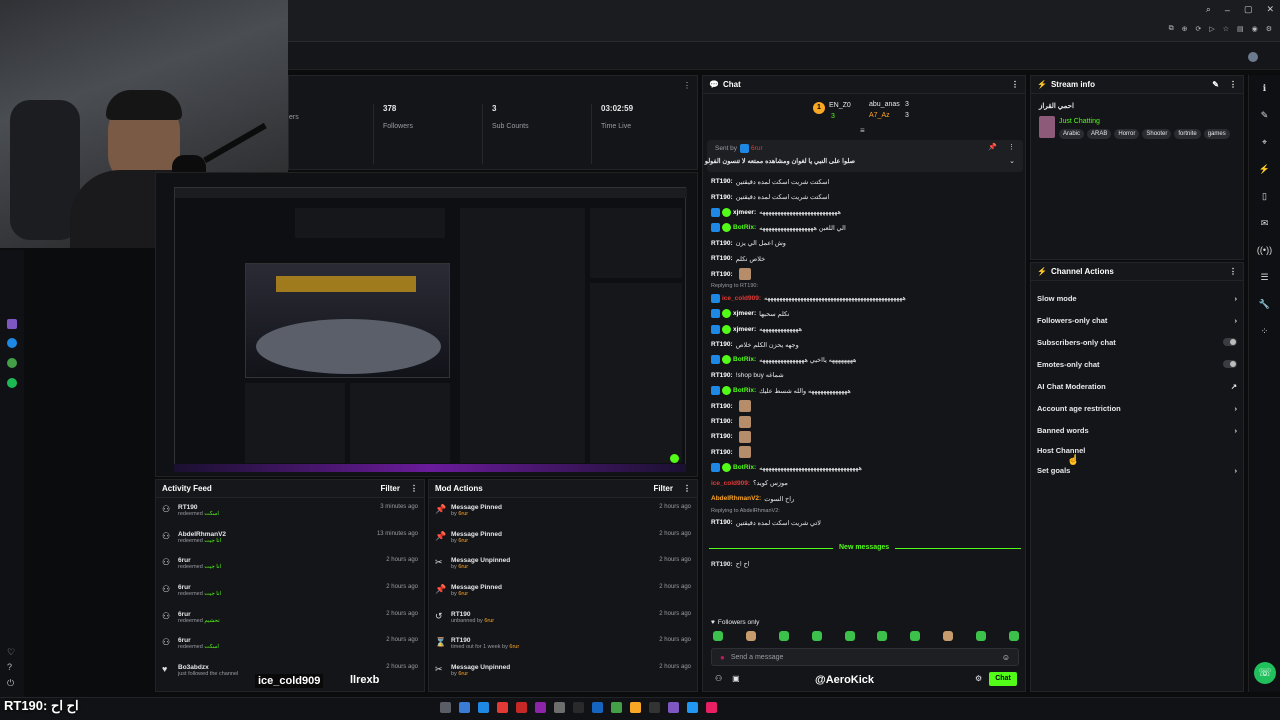  What do you see at coordinates (687, 85) in the screenshot?
I see `panel-menu-icon: ⋮` at bounding box center [687, 85].